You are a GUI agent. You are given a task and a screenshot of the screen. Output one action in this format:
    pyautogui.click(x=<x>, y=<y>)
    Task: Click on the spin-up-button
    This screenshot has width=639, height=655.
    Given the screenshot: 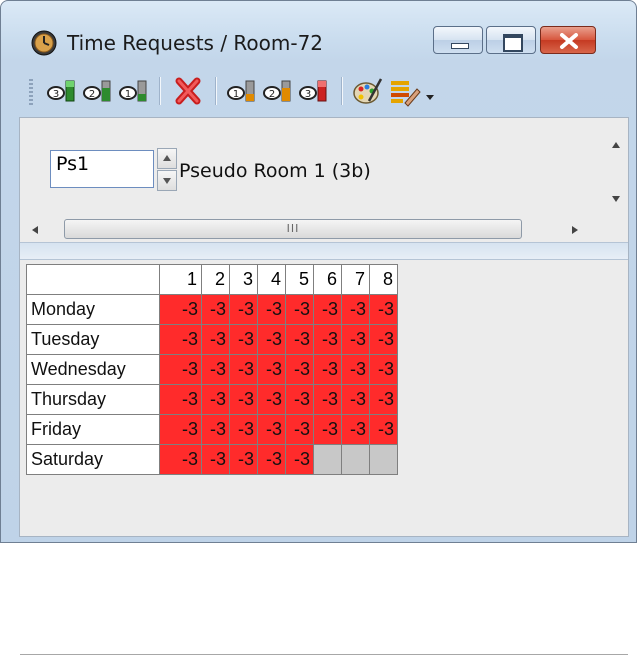 What is the action you would take?
    pyautogui.click(x=167, y=158)
    